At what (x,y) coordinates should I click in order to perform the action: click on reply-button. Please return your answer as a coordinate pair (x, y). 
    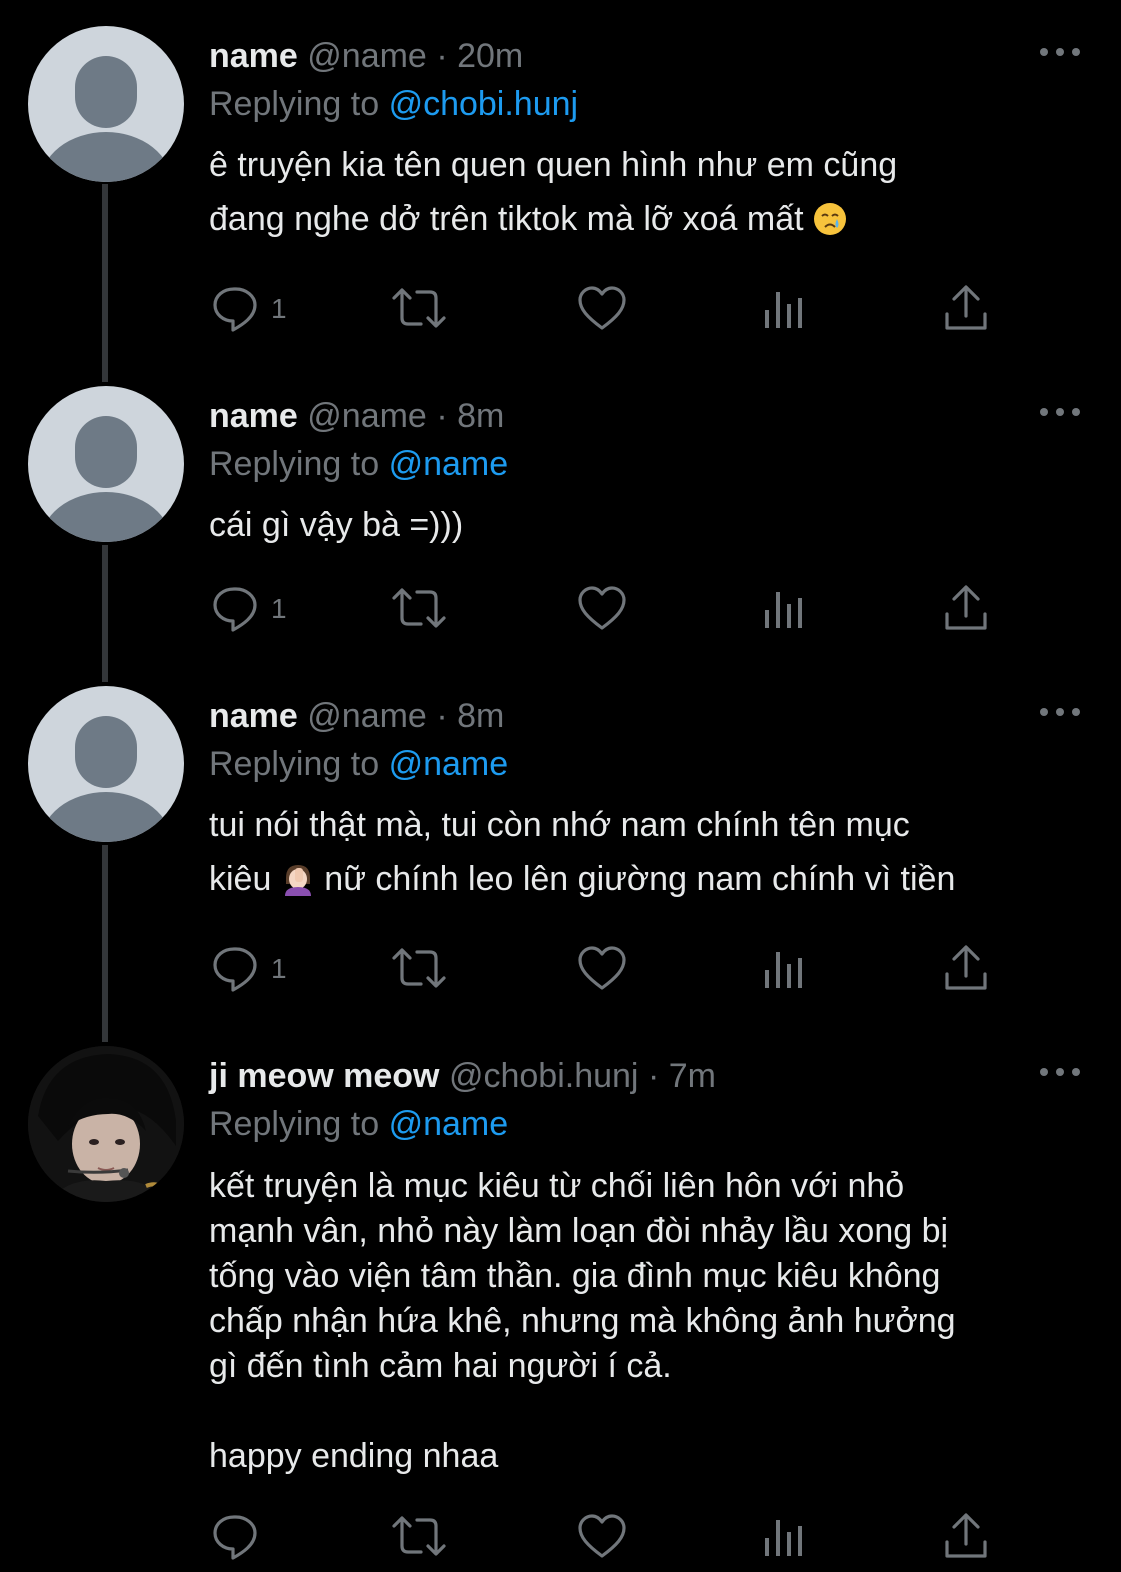
    Looking at the image, I should click on (236, 1537).